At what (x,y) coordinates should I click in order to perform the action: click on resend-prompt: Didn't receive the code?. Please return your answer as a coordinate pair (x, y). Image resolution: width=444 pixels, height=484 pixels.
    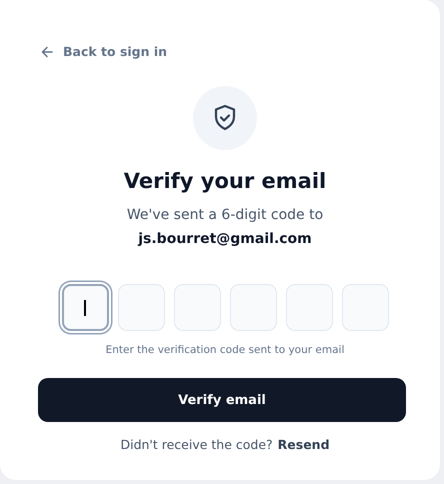
    Looking at the image, I should click on (196, 444).